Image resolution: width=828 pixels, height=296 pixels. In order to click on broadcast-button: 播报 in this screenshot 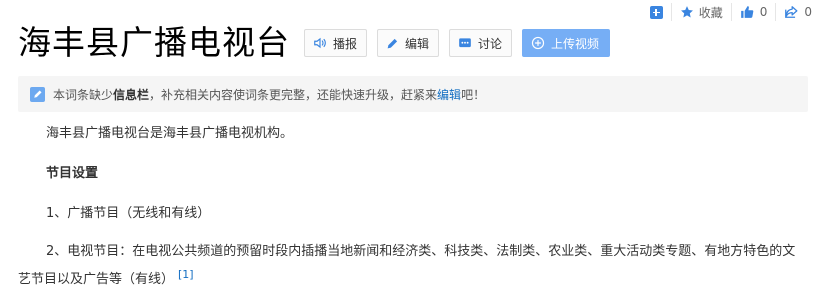, I will do `click(336, 43)`.